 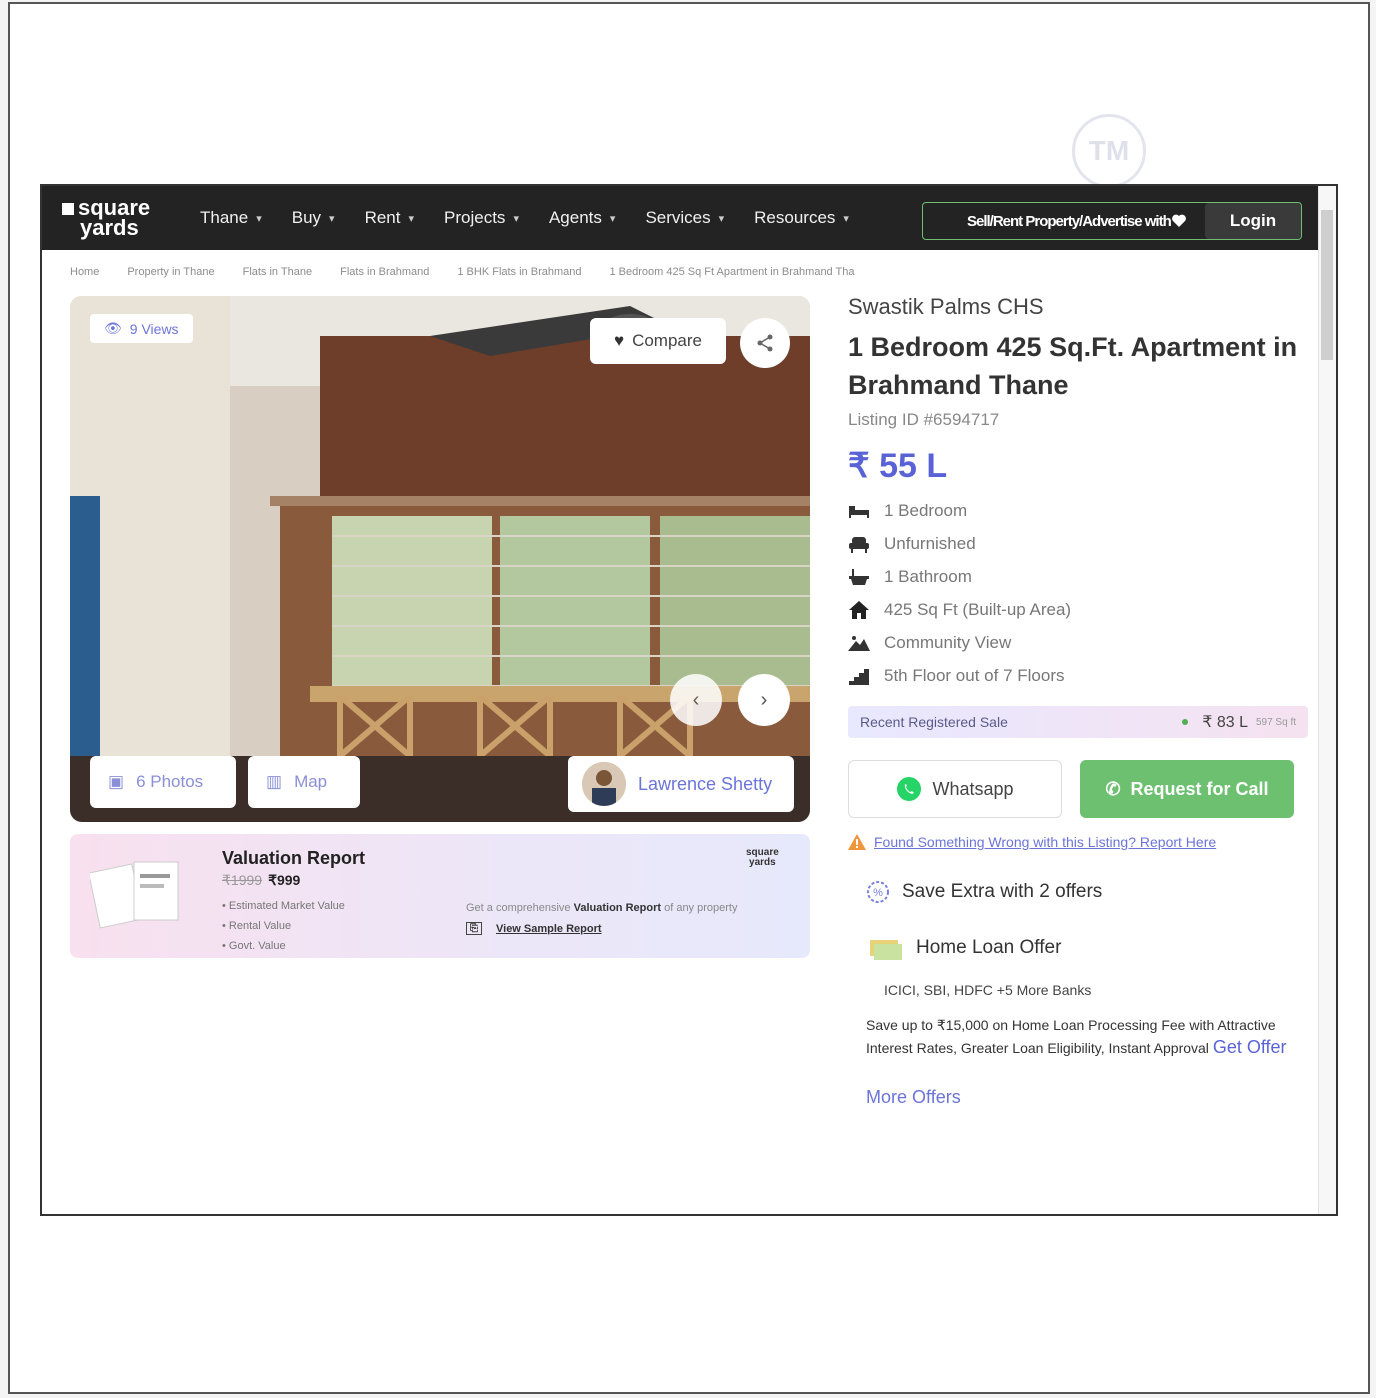 What do you see at coordinates (859, 676) in the screenshot?
I see `floor-icon` at bounding box center [859, 676].